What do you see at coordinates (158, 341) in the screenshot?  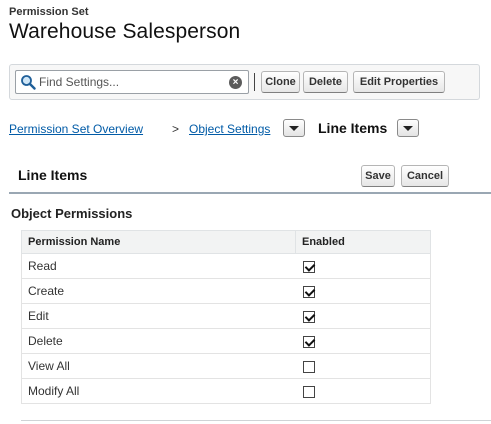 I see `permission-name: Delete` at bounding box center [158, 341].